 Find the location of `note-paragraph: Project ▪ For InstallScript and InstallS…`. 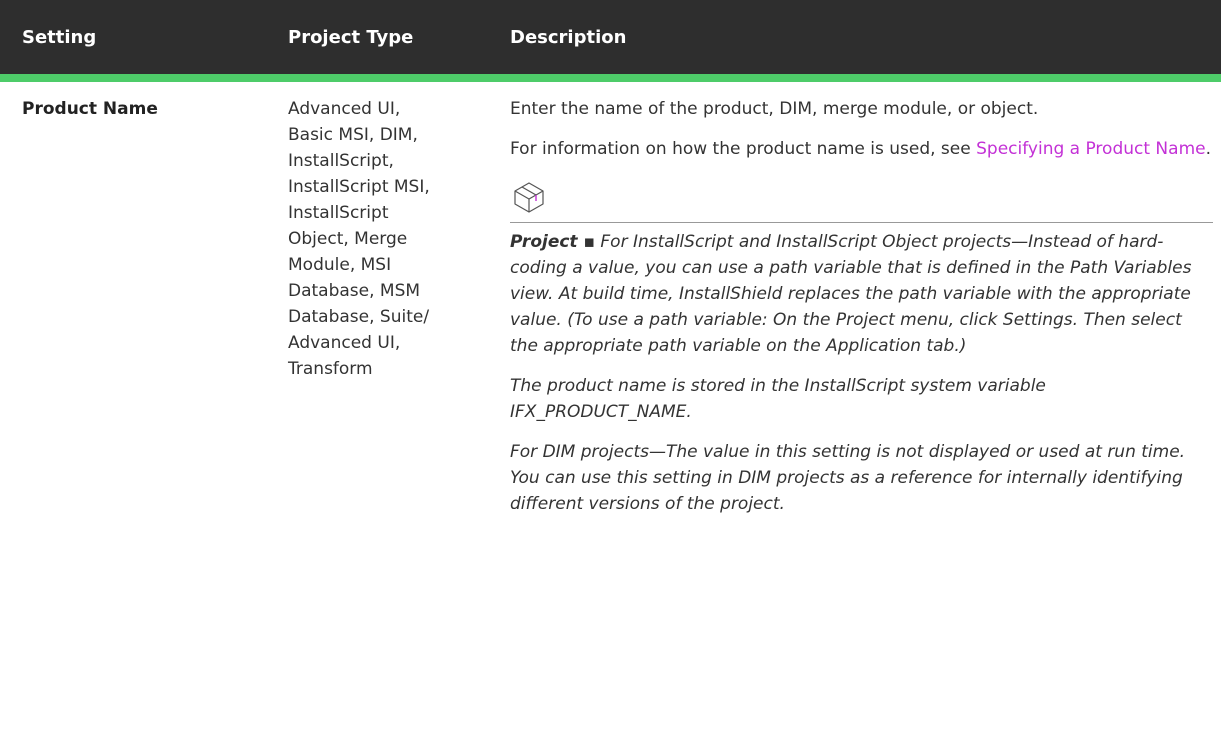

note-paragraph: Project ▪ For InstallScript and InstallS… is located at coordinates (861, 294).